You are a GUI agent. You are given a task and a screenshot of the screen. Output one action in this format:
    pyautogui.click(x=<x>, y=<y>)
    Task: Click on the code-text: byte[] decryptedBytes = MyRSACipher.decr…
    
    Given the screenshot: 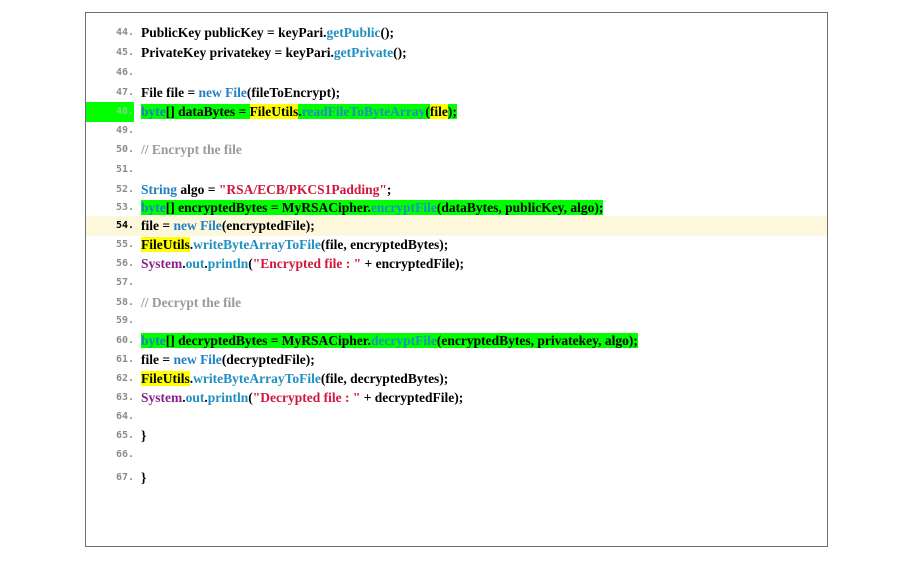 What is the action you would take?
    pyautogui.click(x=389, y=341)
    